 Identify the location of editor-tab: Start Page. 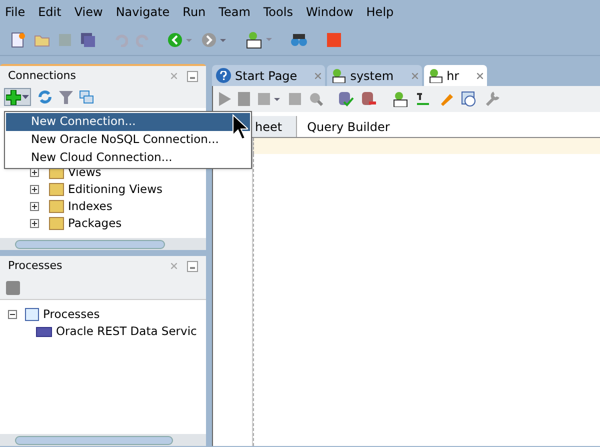
(269, 75).